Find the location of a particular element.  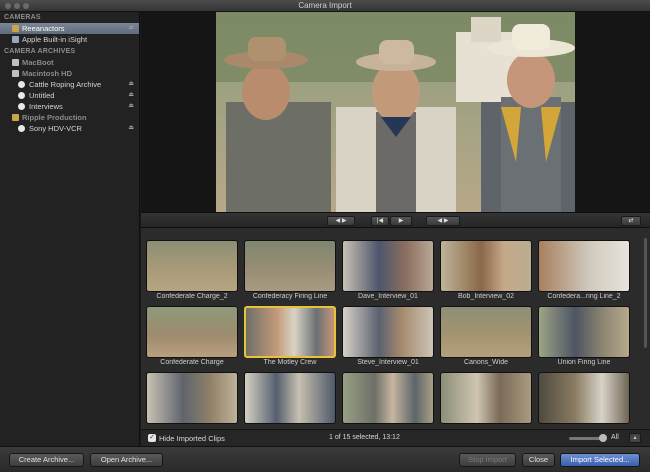

close-button: Close is located at coordinates (538, 460).